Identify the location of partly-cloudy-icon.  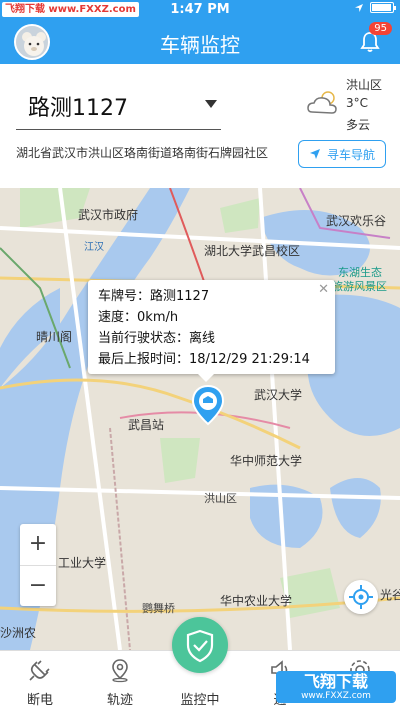
(322, 102).